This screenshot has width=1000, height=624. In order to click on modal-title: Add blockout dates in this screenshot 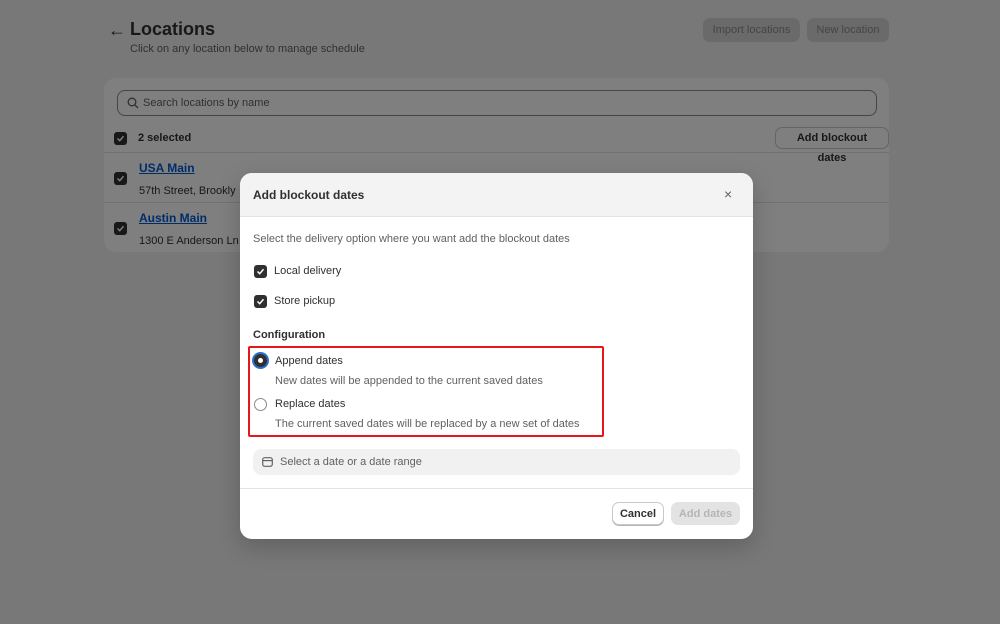, I will do `click(309, 195)`.